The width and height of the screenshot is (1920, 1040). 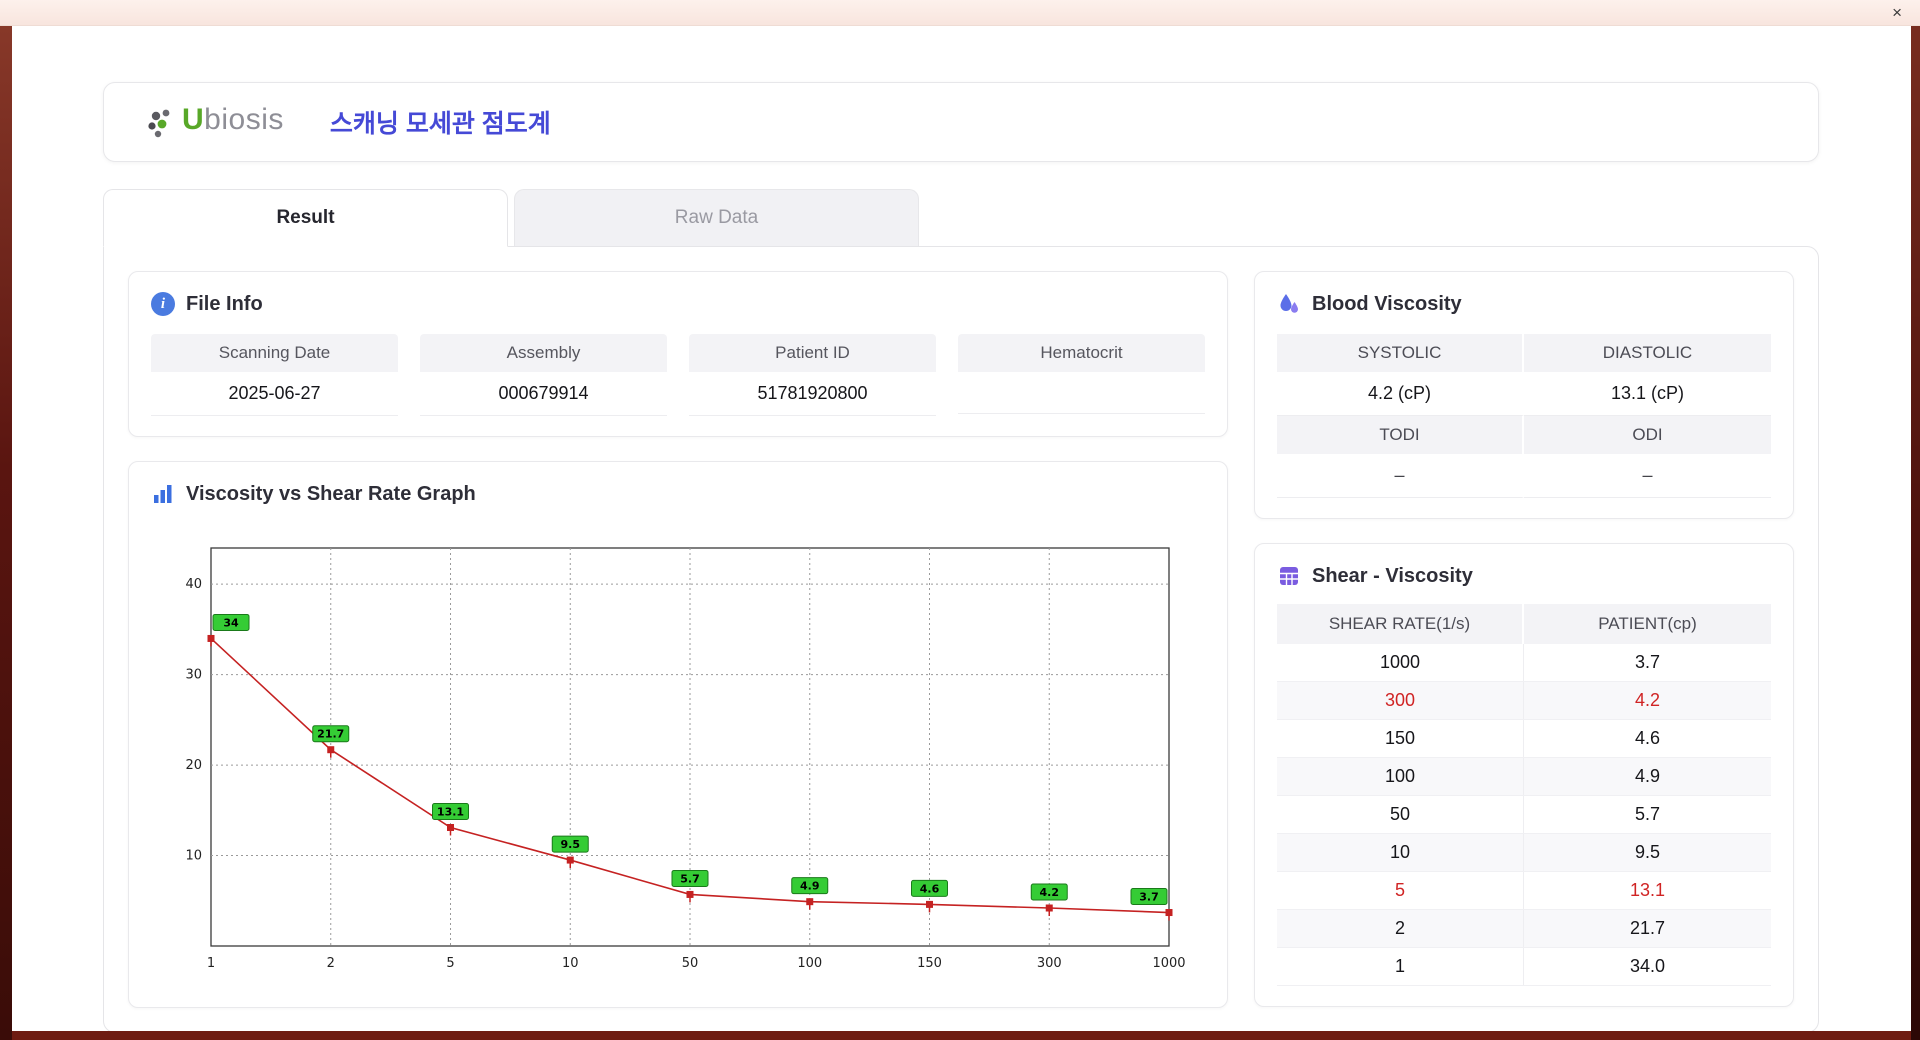 I want to click on svg-text: 50, so click(x=690, y=963).